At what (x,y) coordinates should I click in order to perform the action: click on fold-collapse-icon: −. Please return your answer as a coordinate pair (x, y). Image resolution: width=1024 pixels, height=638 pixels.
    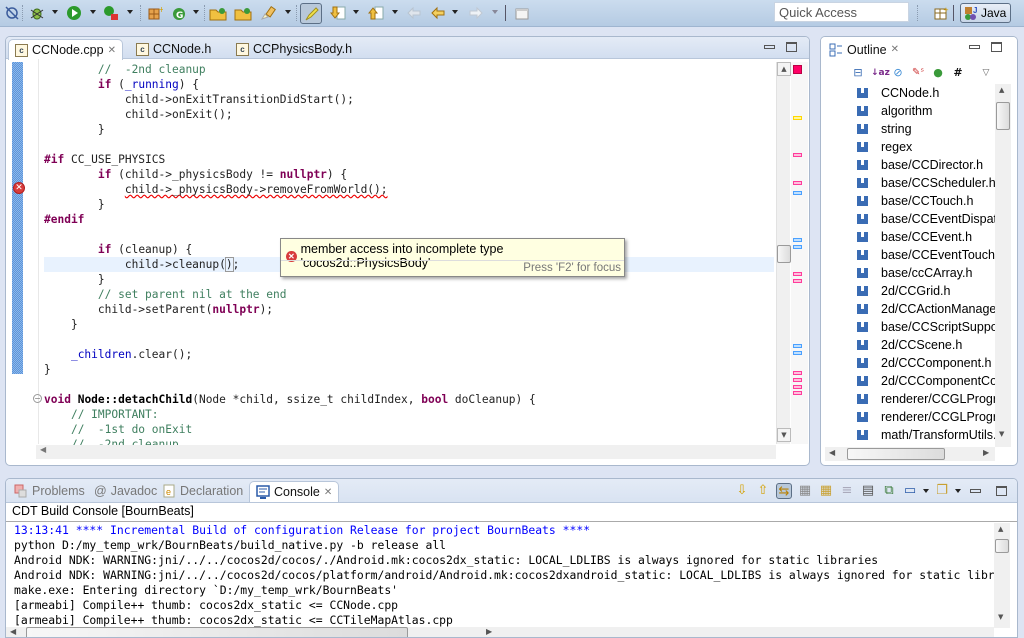
    Looking at the image, I should click on (37, 398).